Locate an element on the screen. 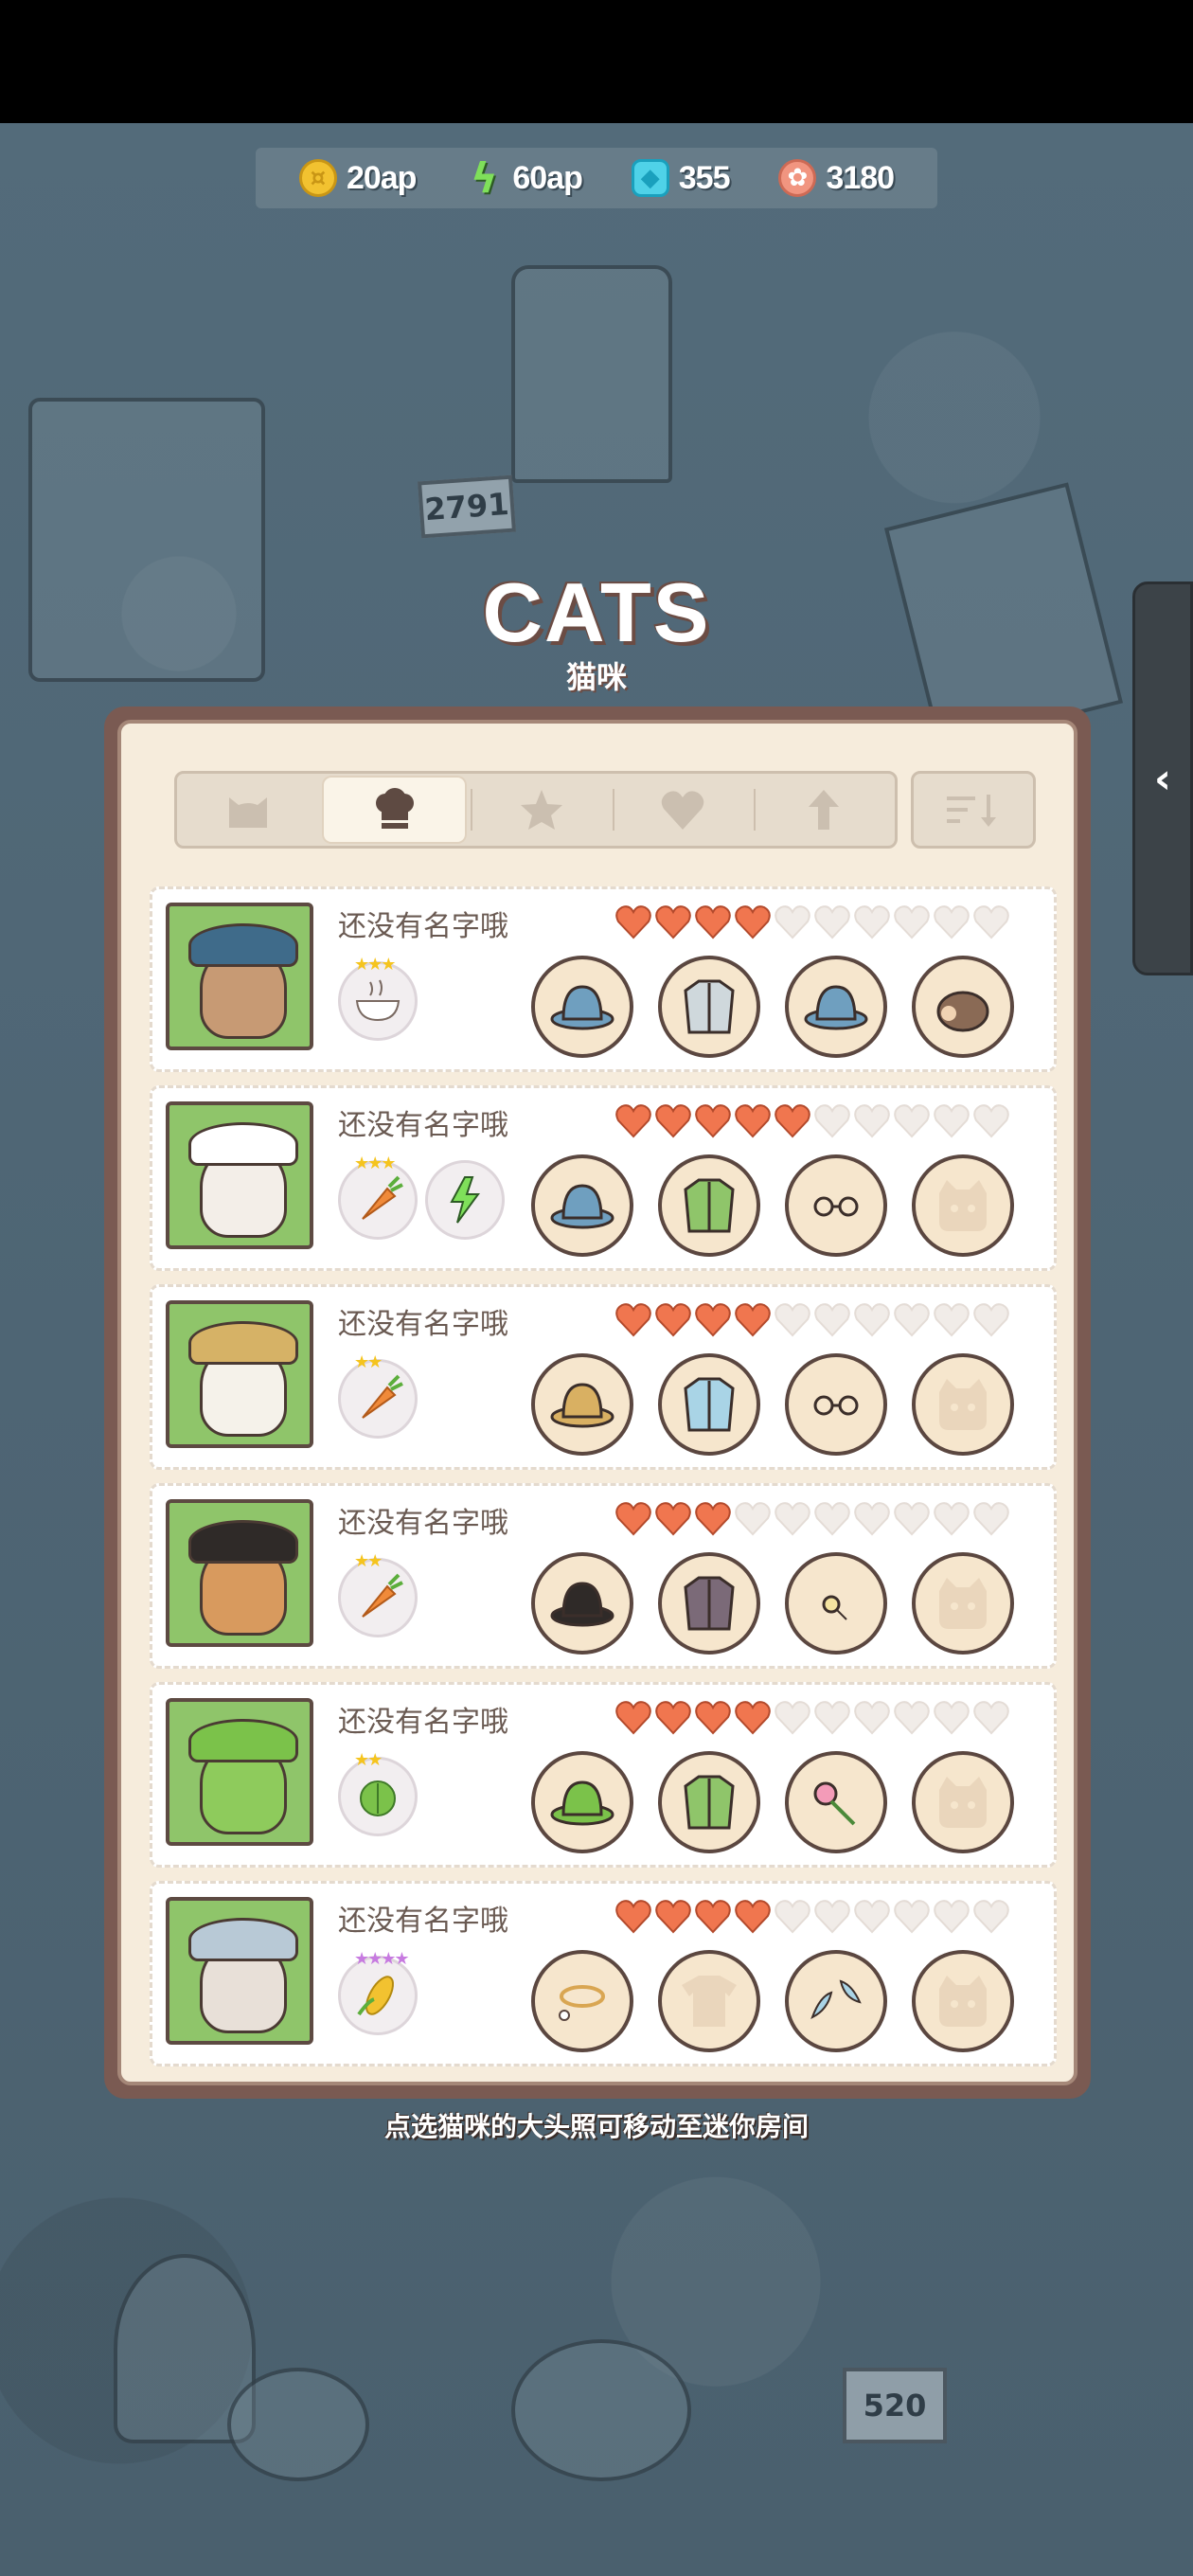 The height and width of the screenshot is (2576, 1193). favorite-food: ★★★★ is located at coordinates (378, 1992).